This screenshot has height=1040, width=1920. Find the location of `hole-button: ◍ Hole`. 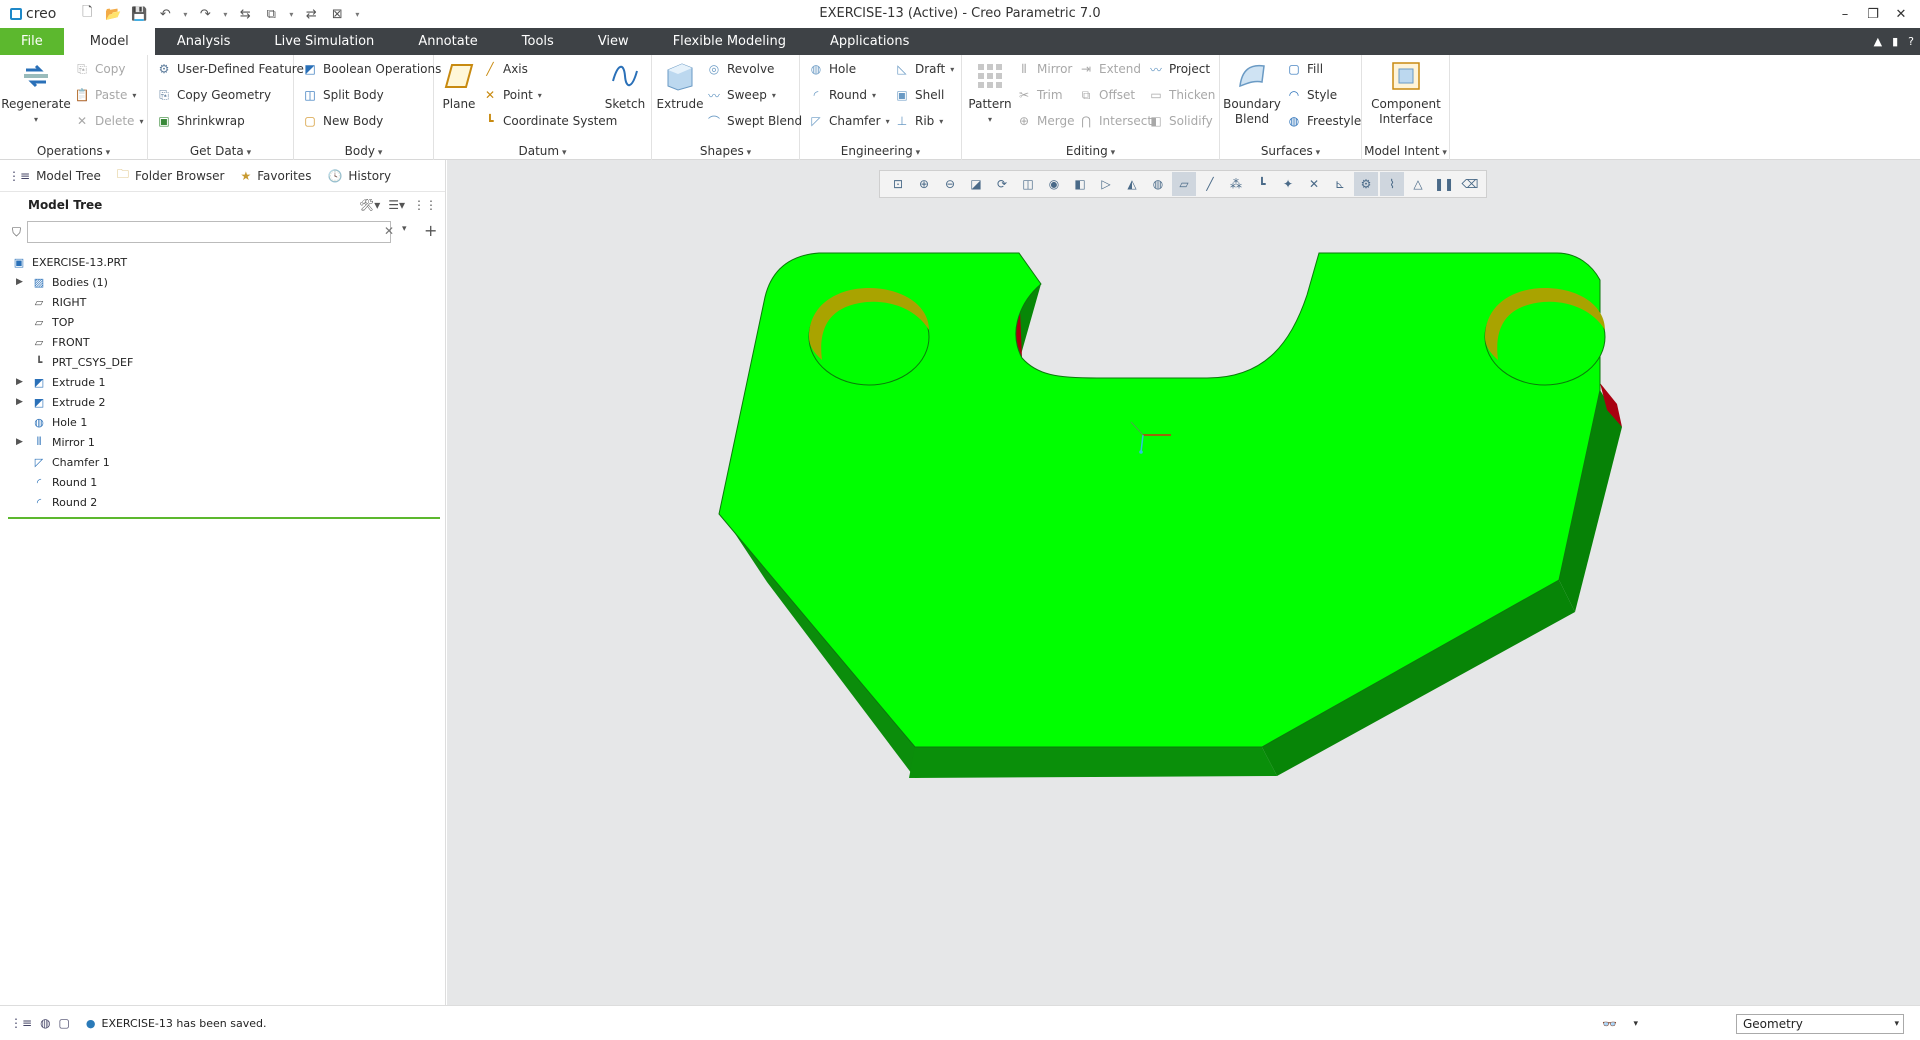

hole-button: ◍ Hole is located at coordinates (832, 69).